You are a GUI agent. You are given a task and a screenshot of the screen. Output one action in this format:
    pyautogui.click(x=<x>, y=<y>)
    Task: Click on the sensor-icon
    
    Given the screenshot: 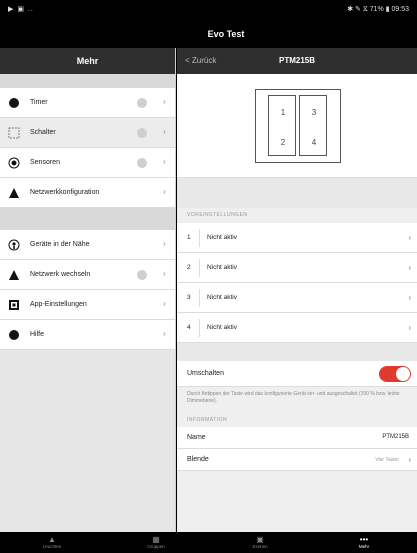 What is the action you would take?
    pyautogui.click(x=14, y=163)
    